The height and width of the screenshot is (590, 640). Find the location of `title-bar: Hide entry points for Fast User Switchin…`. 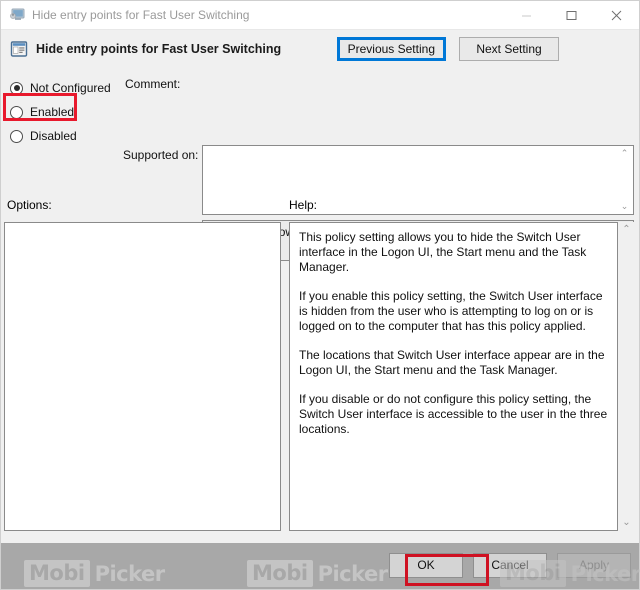

title-bar: Hide entry points for Fast User Switchin… is located at coordinates (320, 15).